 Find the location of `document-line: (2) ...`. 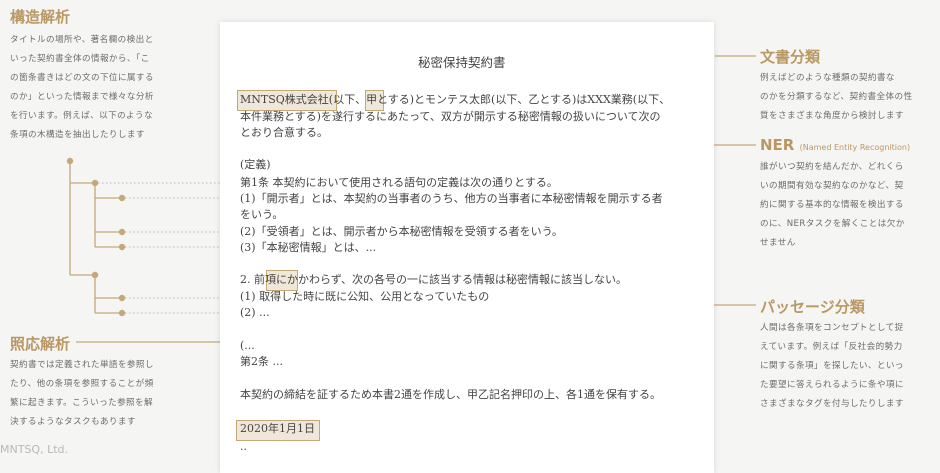

document-line: (2) ... is located at coordinates (255, 312).